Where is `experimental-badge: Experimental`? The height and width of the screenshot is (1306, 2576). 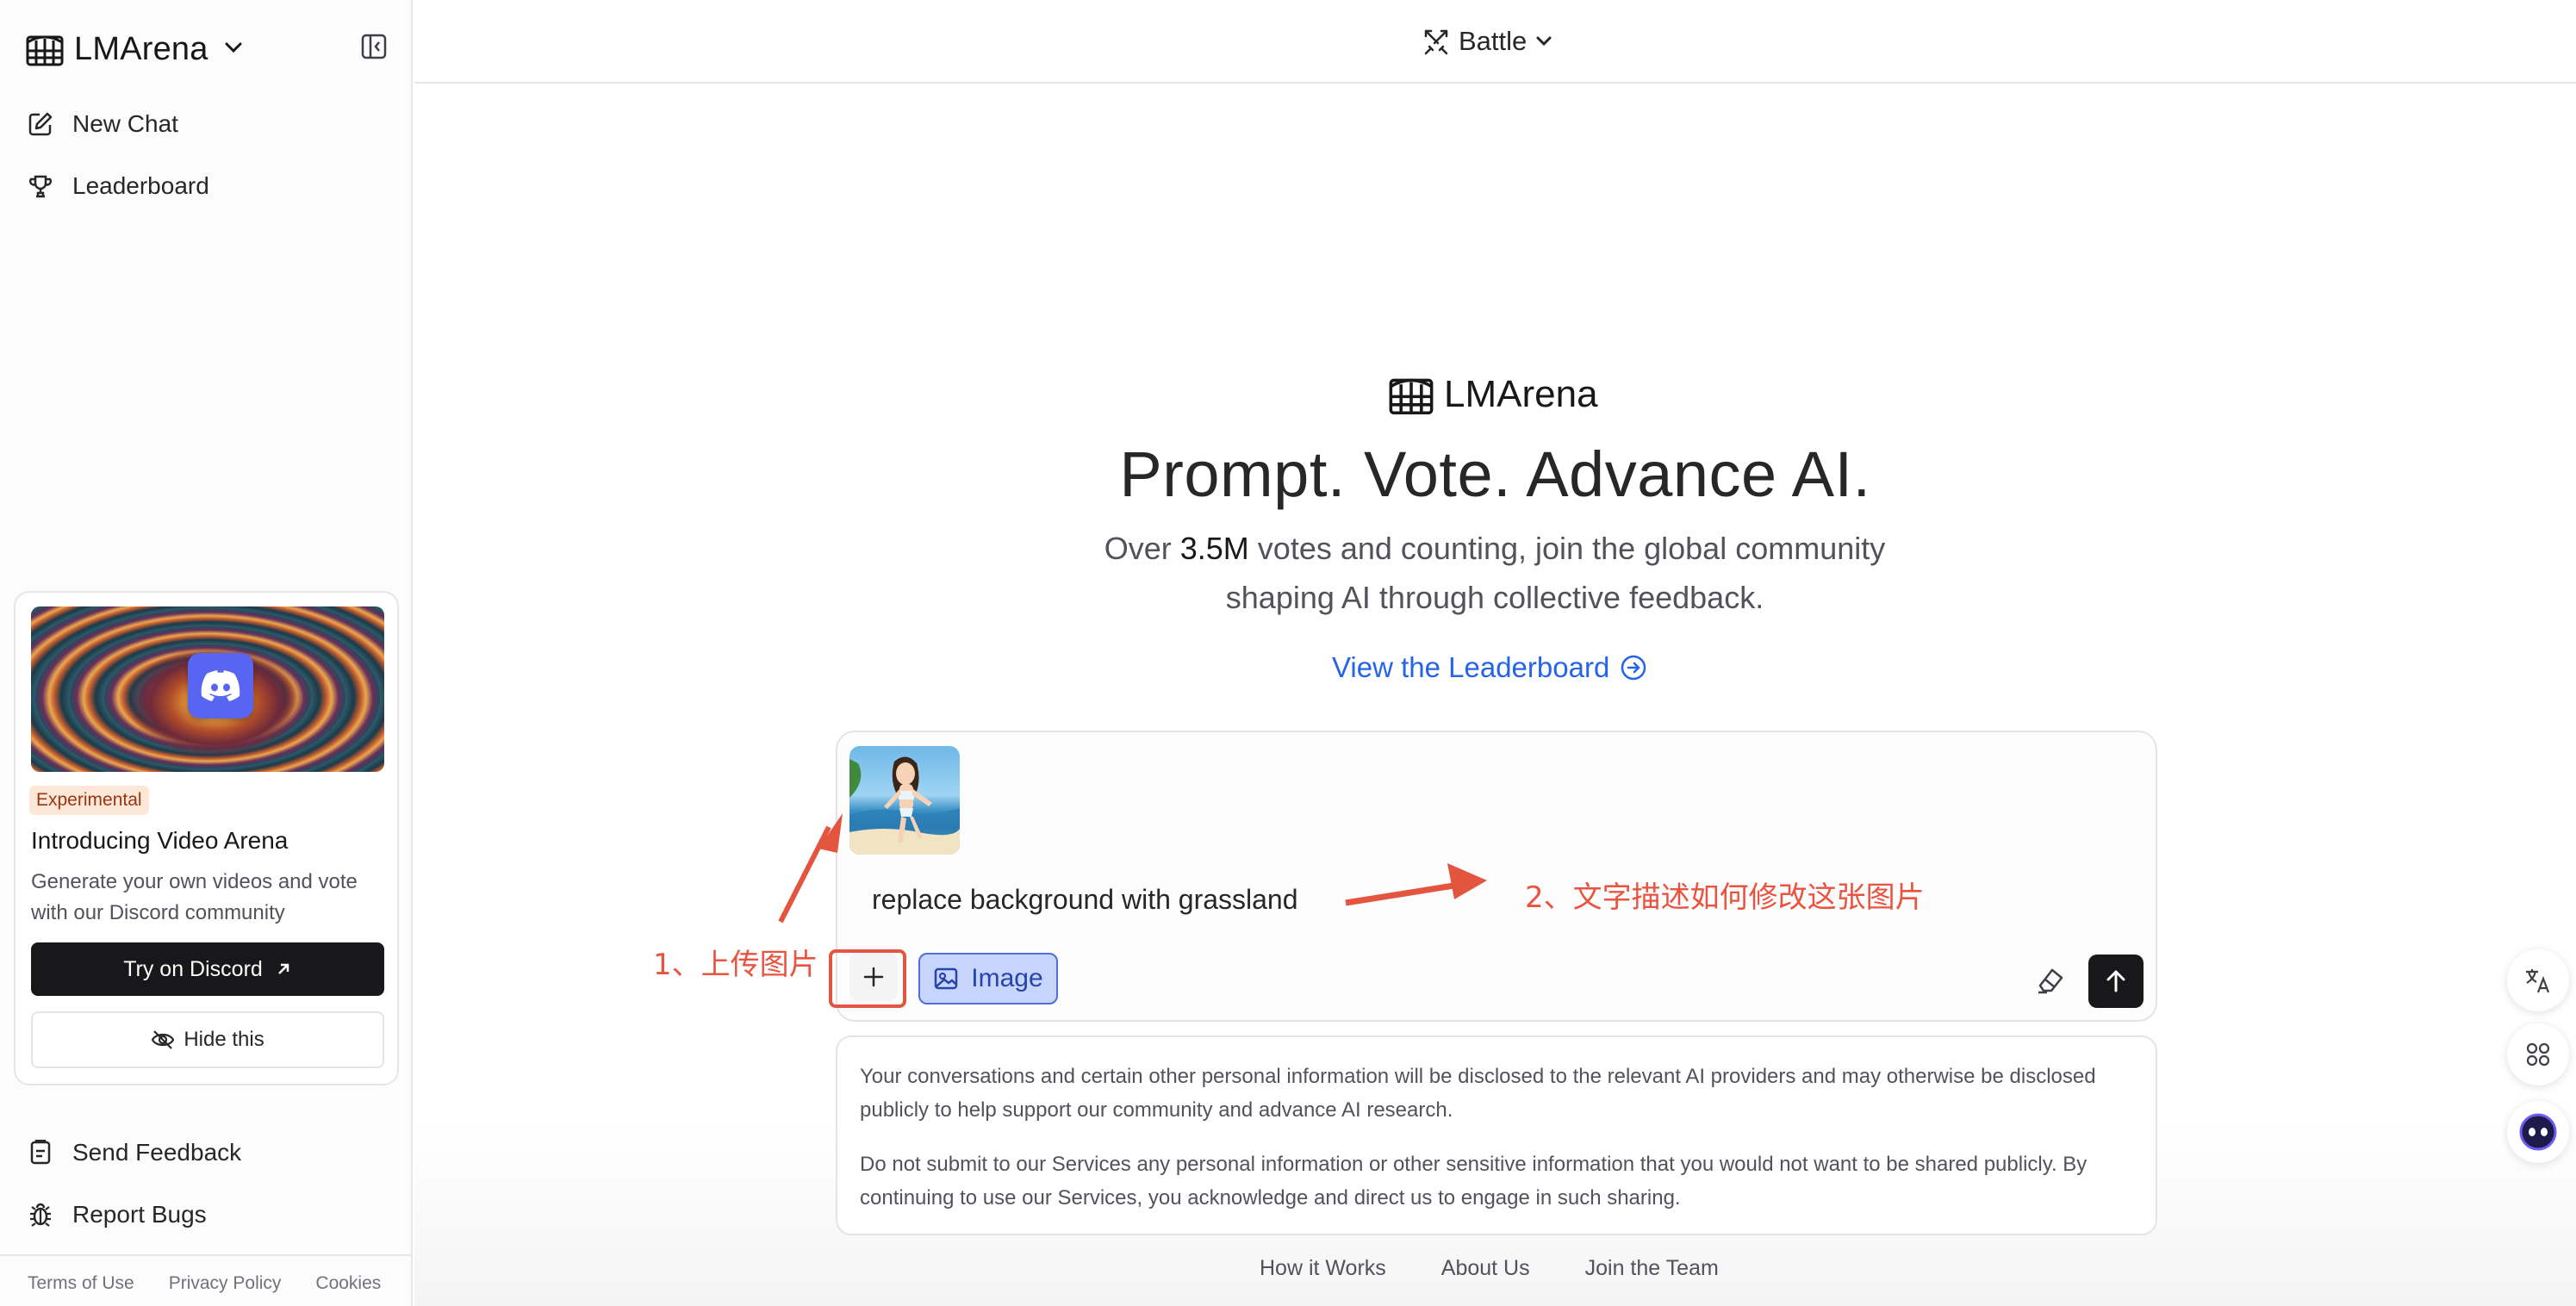 experimental-badge: Experimental is located at coordinates (89, 800).